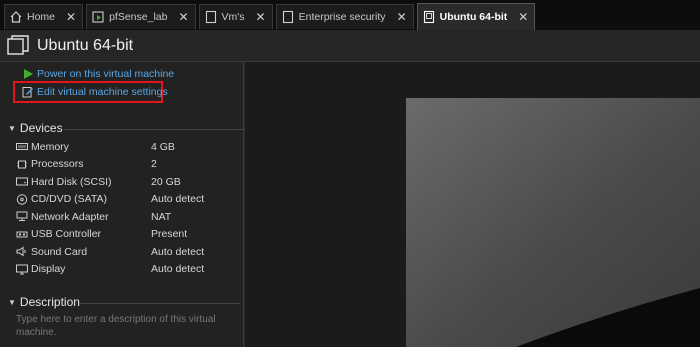 The image size is (700, 347). What do you see at coordinates (85, 45) in the screenshot?
I see `page-title: Ubuntu 64-bit` at bounding box center [85, 45].